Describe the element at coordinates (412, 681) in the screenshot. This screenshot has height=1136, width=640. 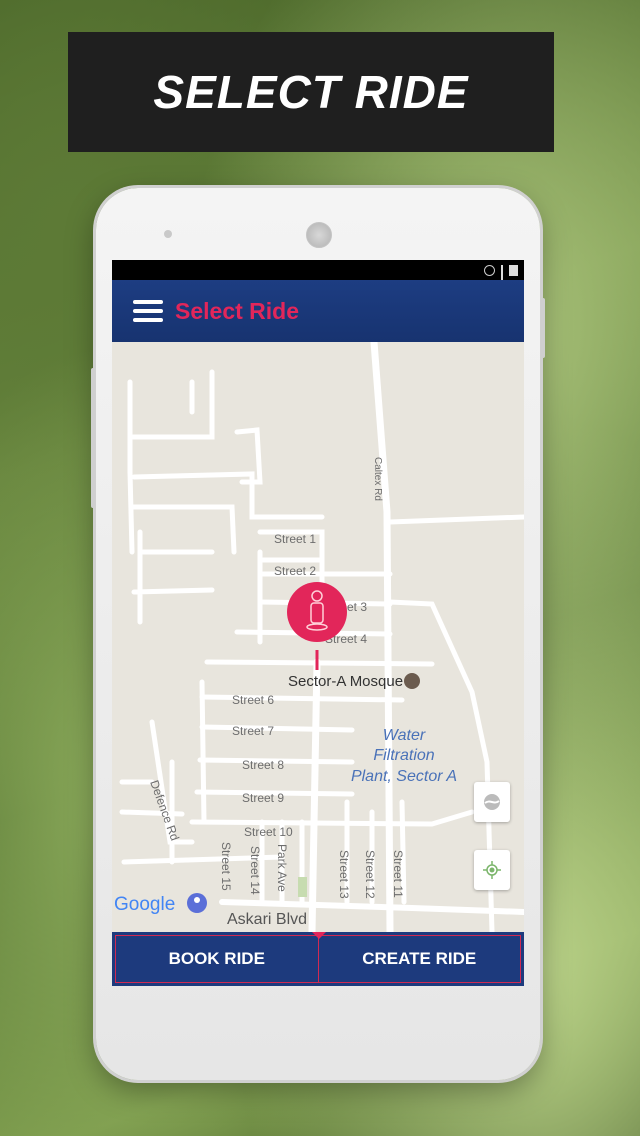
I see `mosque-icon` at that location.